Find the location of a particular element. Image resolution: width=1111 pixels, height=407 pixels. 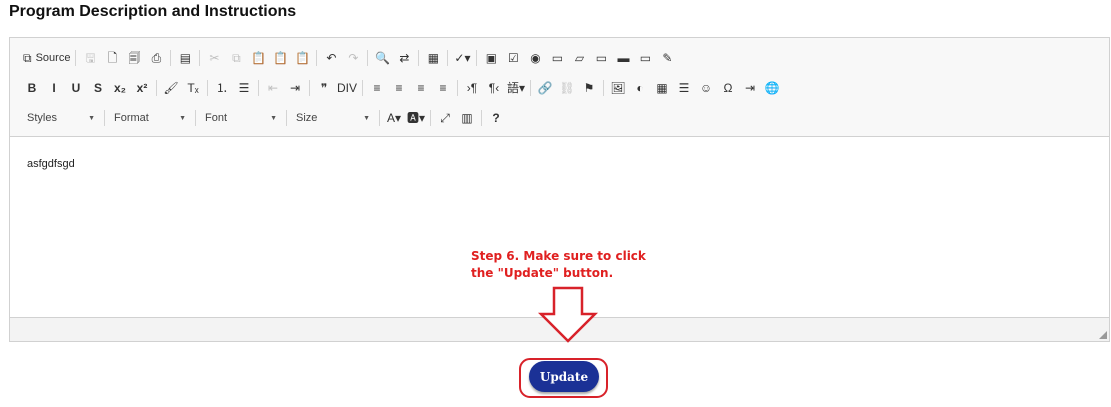

save-button: 🖫 is located at coordinates (90, 58).